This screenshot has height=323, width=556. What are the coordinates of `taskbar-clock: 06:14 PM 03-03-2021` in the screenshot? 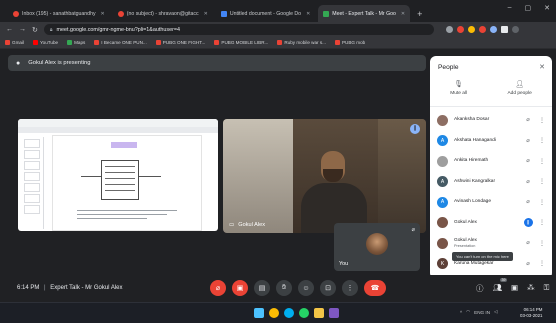 It's located at (531, 312).